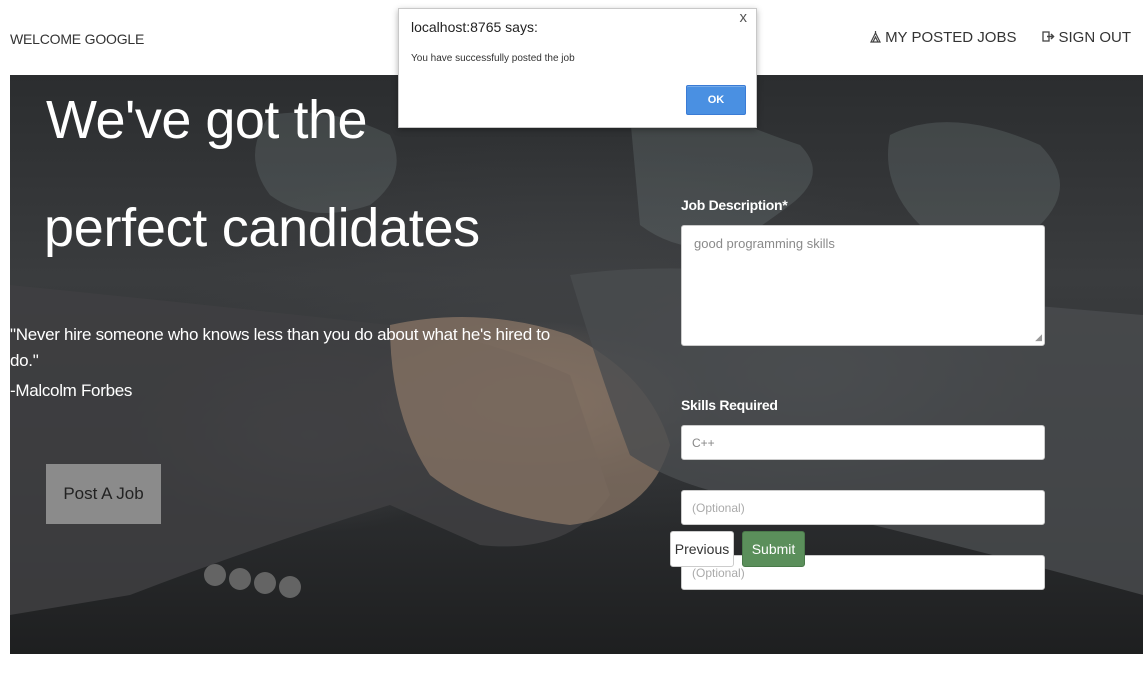  I want to click on cuff-buttons, so click(252, 581).